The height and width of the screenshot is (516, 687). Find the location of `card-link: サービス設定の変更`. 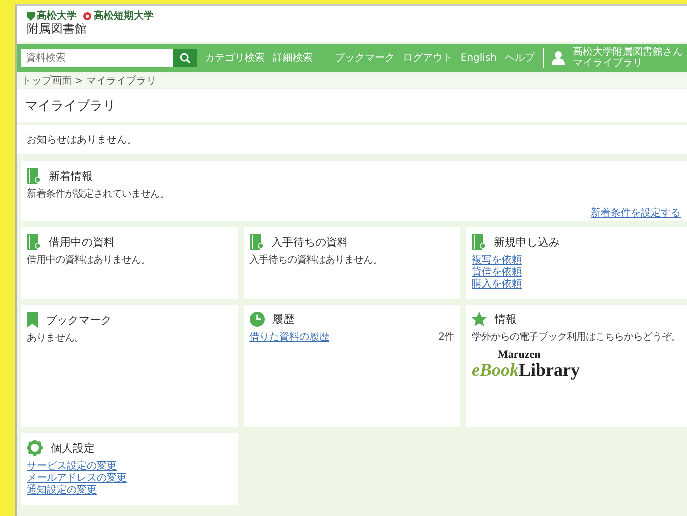

card-link: サービス設定の変更 is located at coordinates (129, 467).